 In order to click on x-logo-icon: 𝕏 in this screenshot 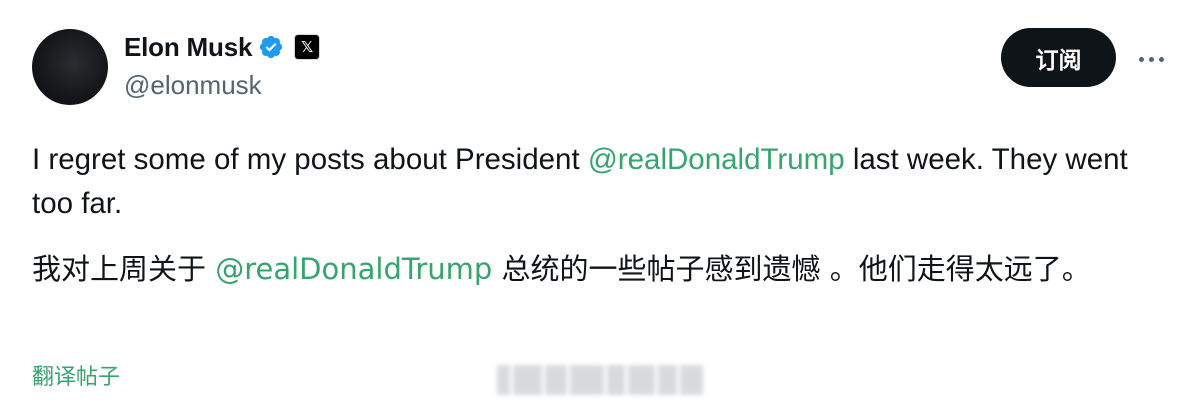, I will do `click(307, 47)`.